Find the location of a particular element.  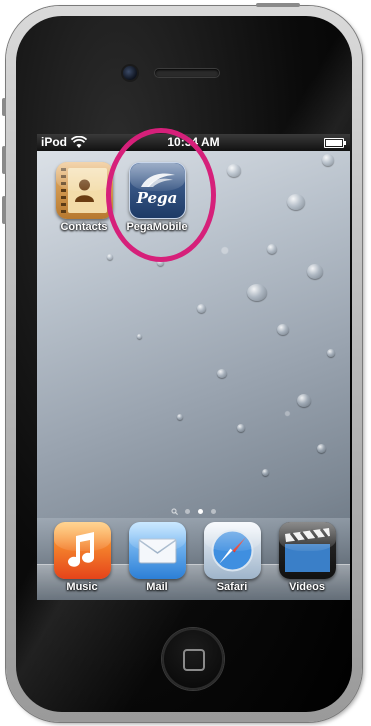

videos-icon is located at coordinates (307, 550).